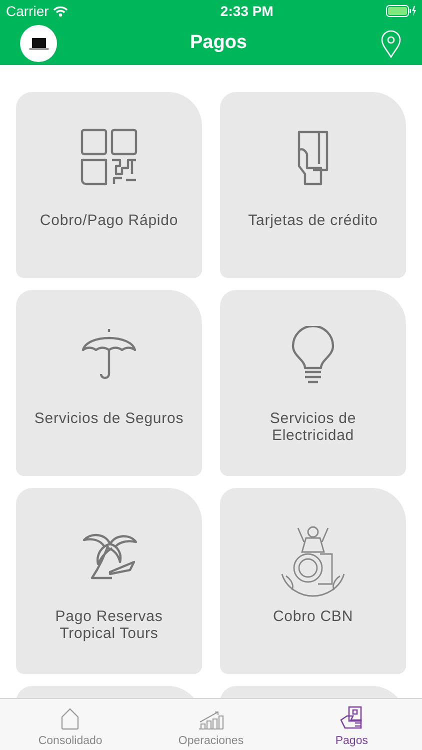 This screenshot has height=750, width=422. What do you see at coordinates (70, 719) in the screenshot?
I see `home-icon` at bounding box center [70, 719].